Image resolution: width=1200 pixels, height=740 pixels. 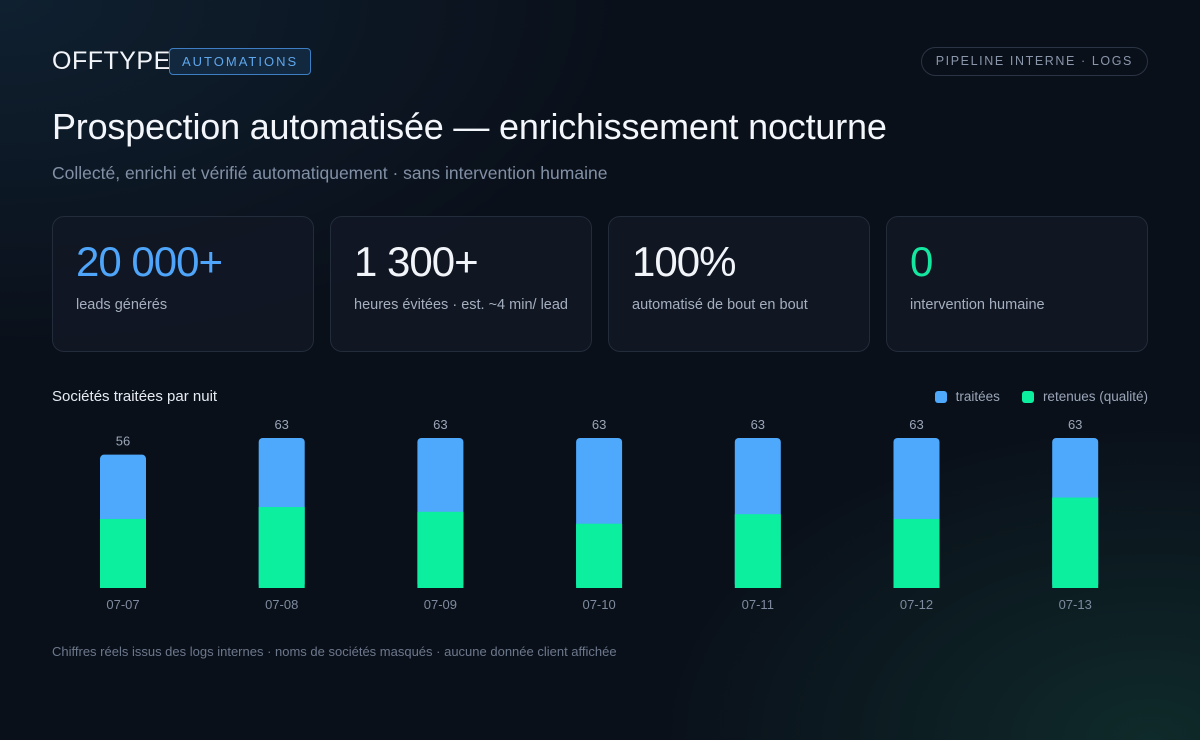 I want to click on x-tick-label: 07-11, so click(x=758, y=604).